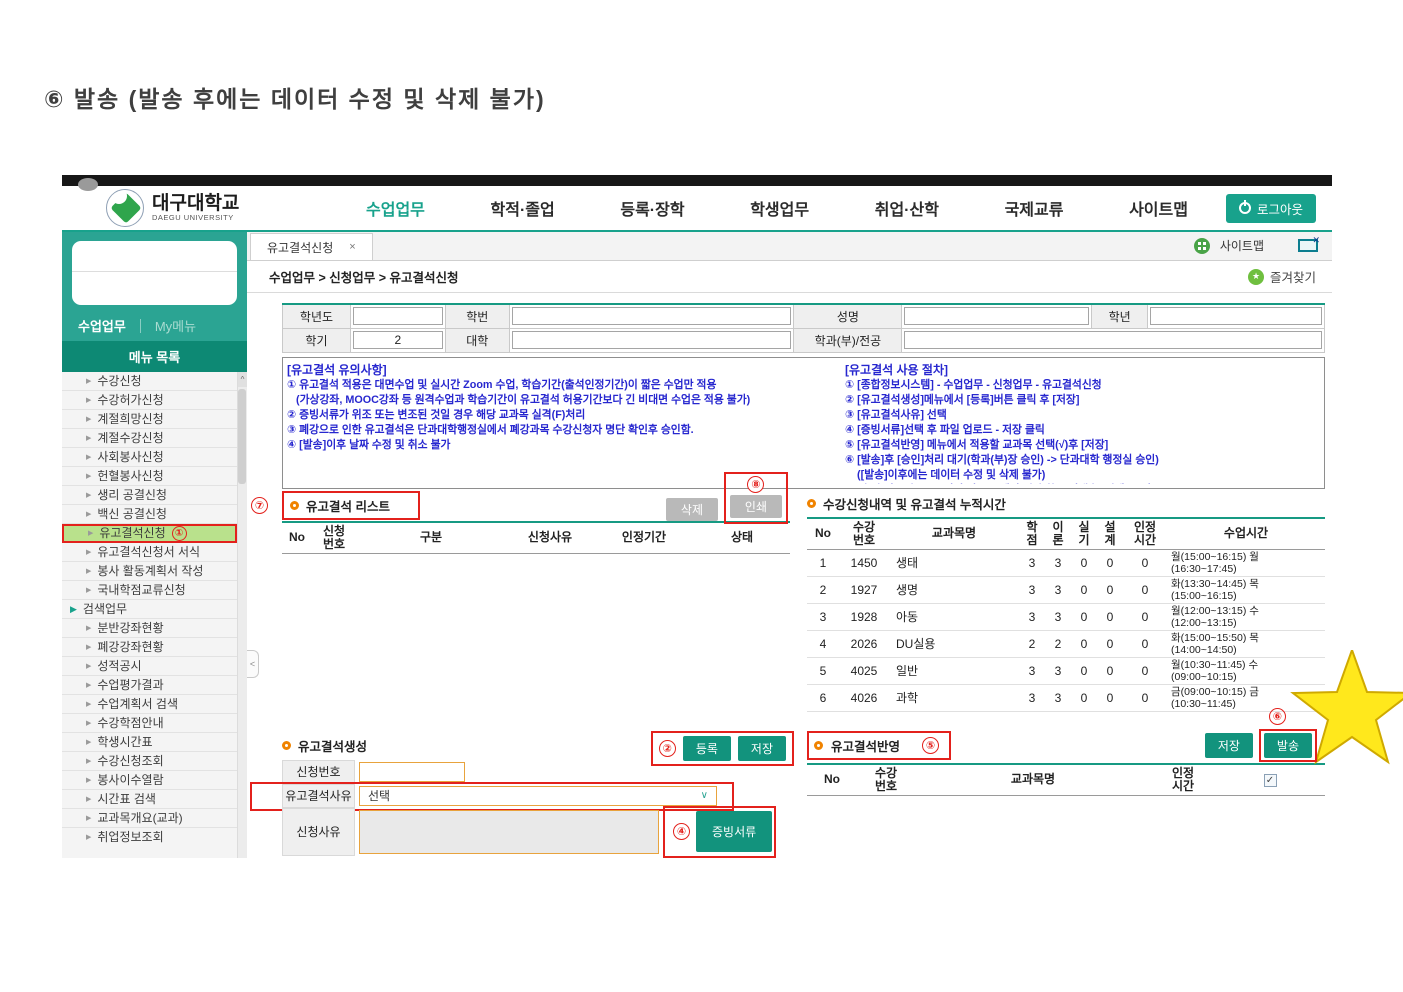  Describe the element at coordinates (536, 537) in the screenshot. I see `absence-list-table: No 신청 번호 구분 신청사유 인정기간 상태` at that location.